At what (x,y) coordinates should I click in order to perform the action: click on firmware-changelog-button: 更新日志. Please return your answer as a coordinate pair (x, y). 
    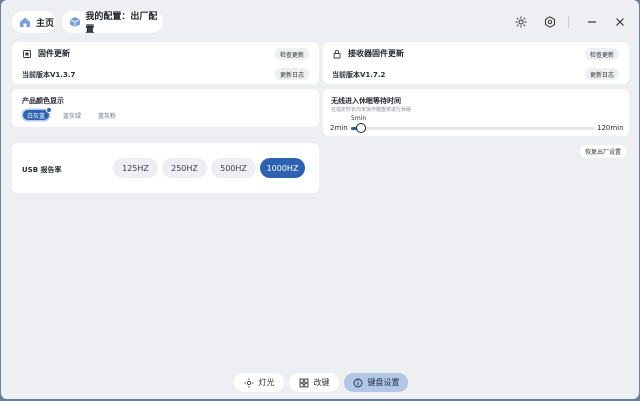
    Looking at the image, I should click on (292, 74).